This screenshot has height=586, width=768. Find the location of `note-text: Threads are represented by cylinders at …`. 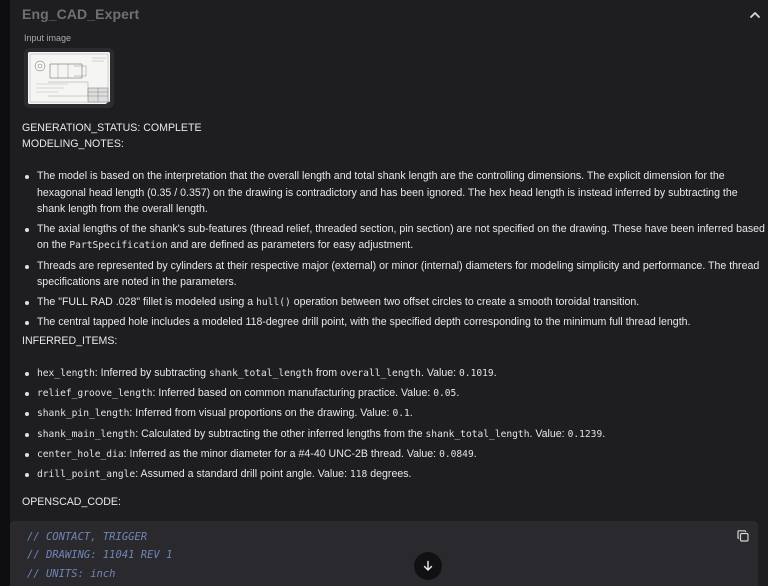

note-text: Threads are represented by cylinders at … is located at coordinates (398, 274).